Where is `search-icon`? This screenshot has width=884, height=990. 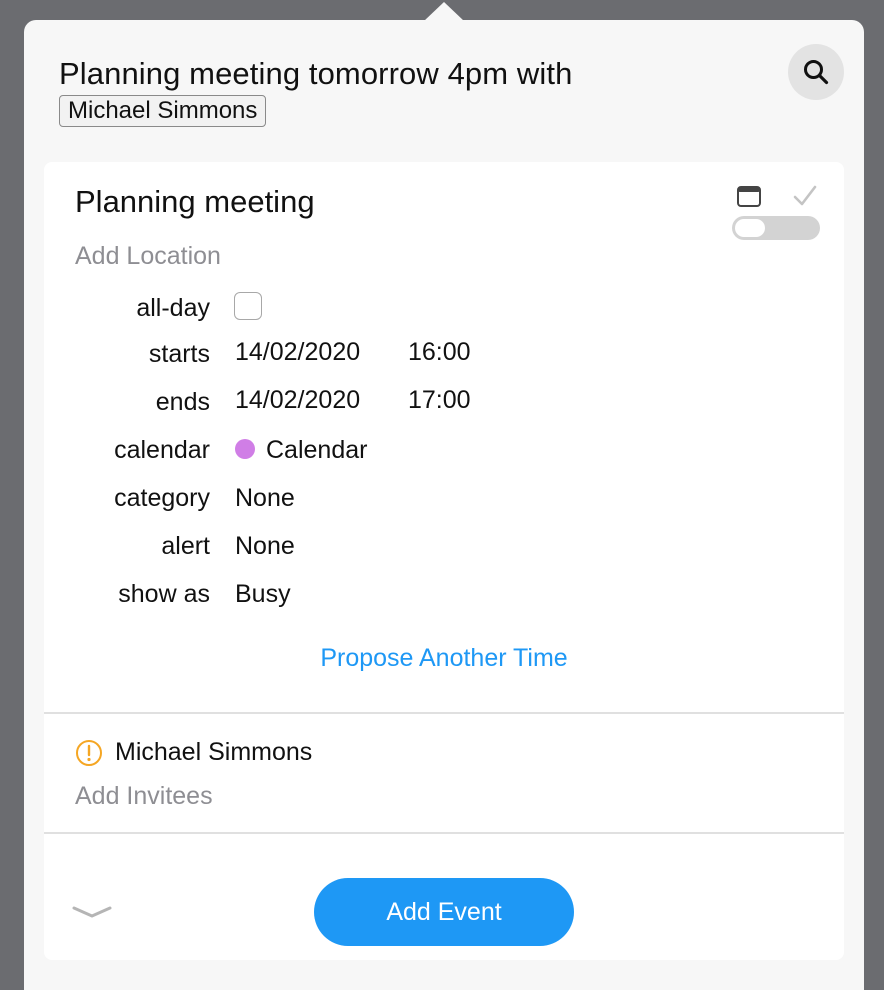
search-icon is located at coordinates (816, 72).